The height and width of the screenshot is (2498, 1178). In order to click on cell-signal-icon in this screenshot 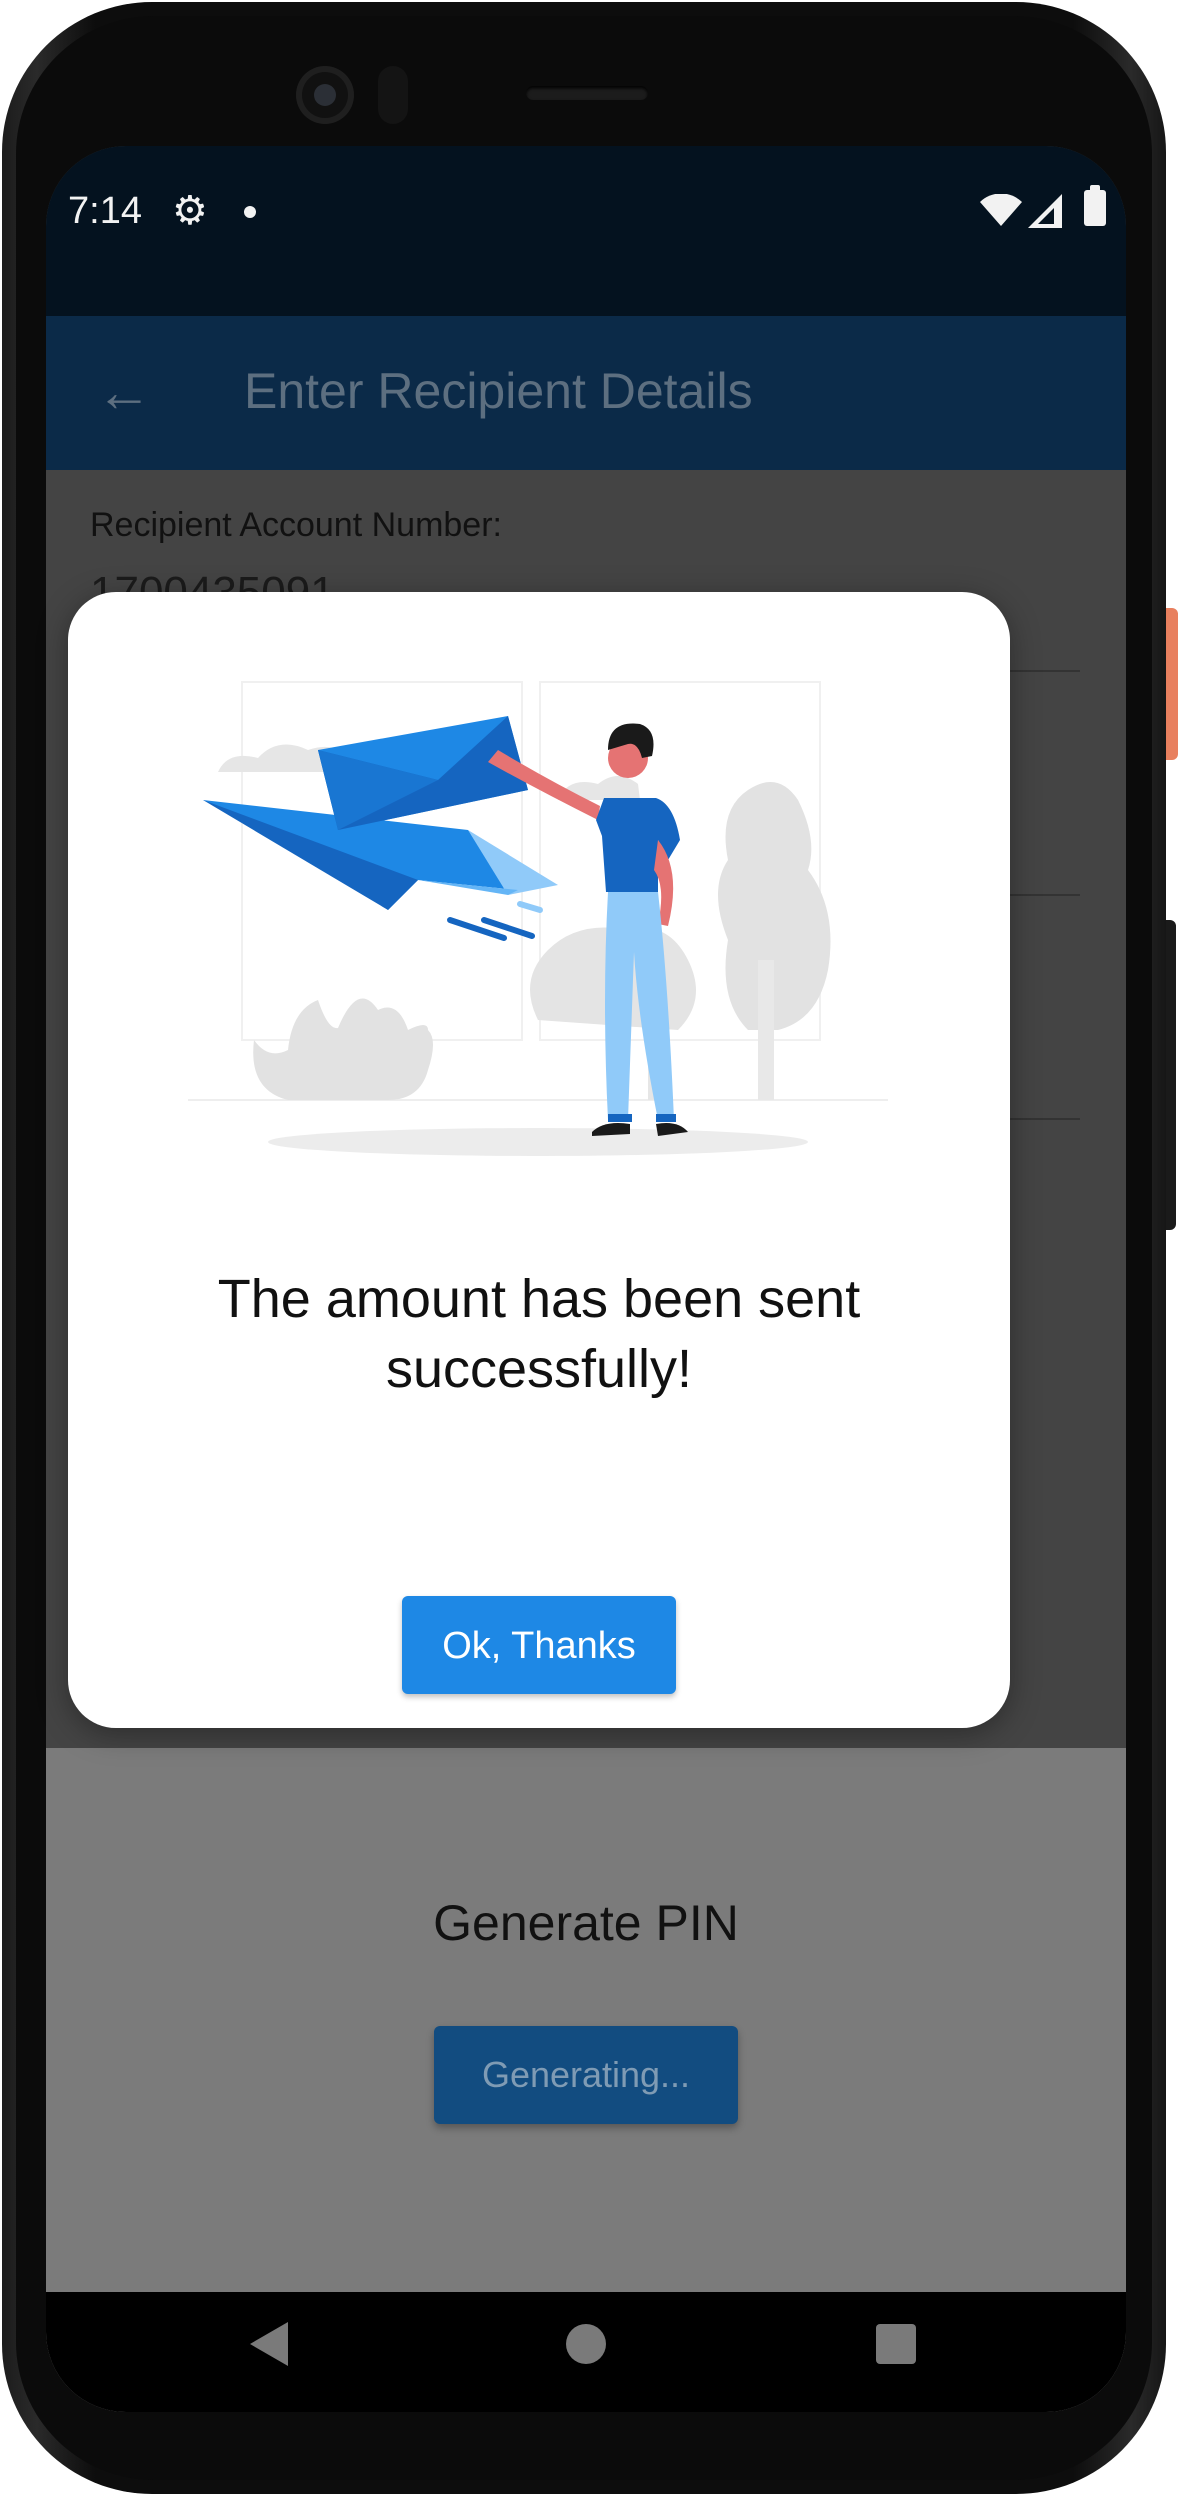, I will do `click(1045, 211)`.